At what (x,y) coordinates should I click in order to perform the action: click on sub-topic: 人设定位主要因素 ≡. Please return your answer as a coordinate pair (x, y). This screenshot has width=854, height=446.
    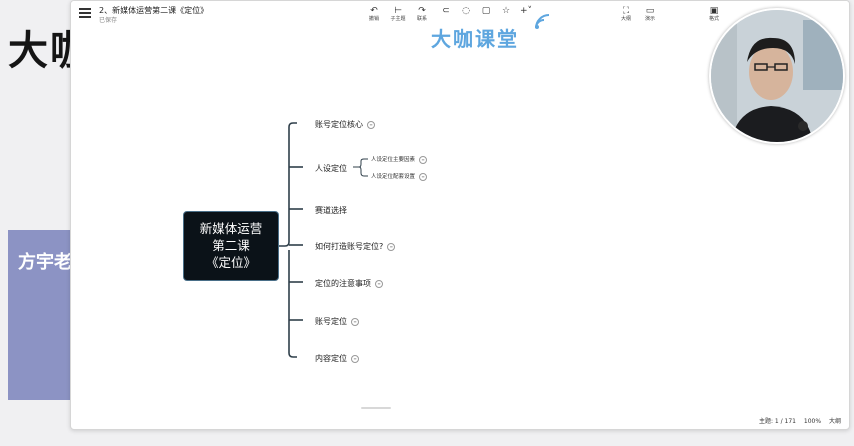
    Looking at the image, I should click on (399, 159).